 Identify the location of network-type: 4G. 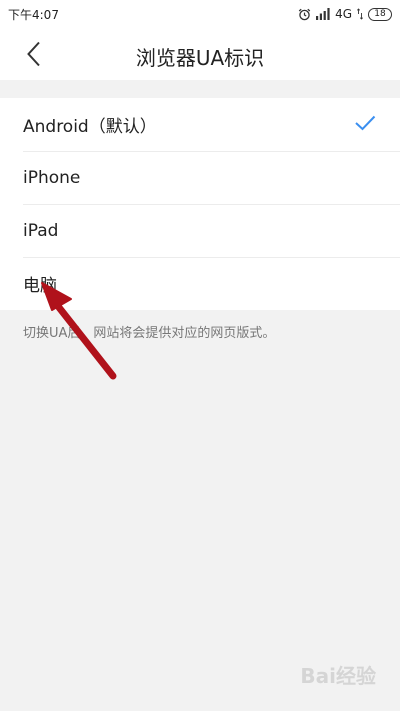
(343, 14).